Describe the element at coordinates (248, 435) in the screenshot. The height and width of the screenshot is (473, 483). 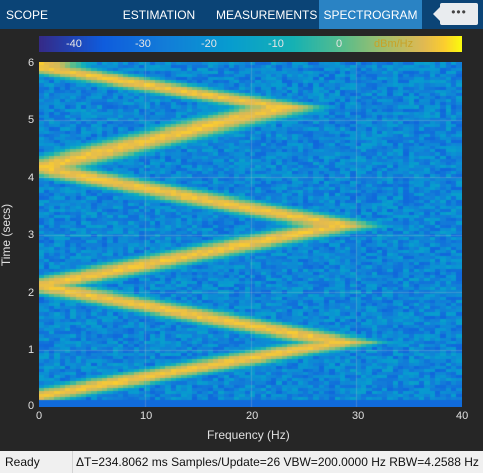
I see `x-axis-label: Frequency (Hz)` at that location.